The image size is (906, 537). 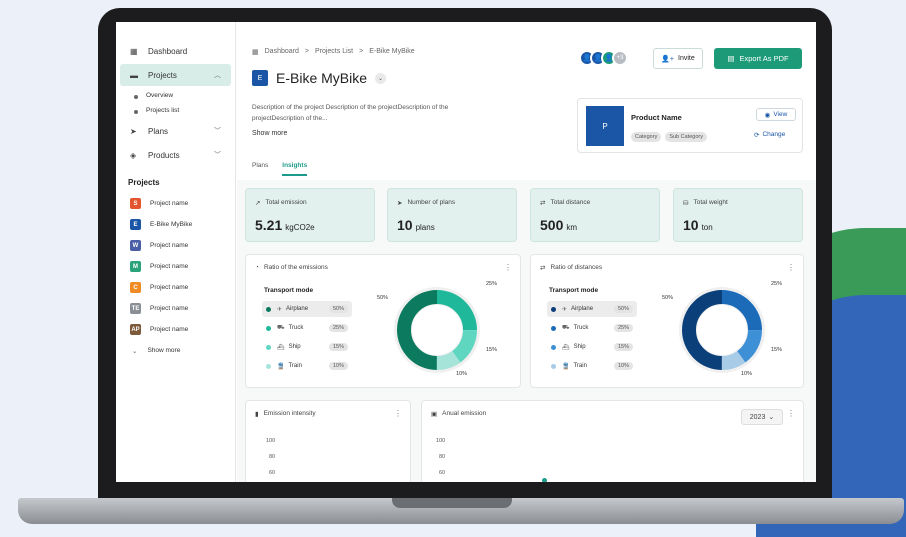 What do you see at coordinates (175, 350) in the screenshot?
I see `show-more-projects: ⌄ Show more` at bounding box center [175, 350].